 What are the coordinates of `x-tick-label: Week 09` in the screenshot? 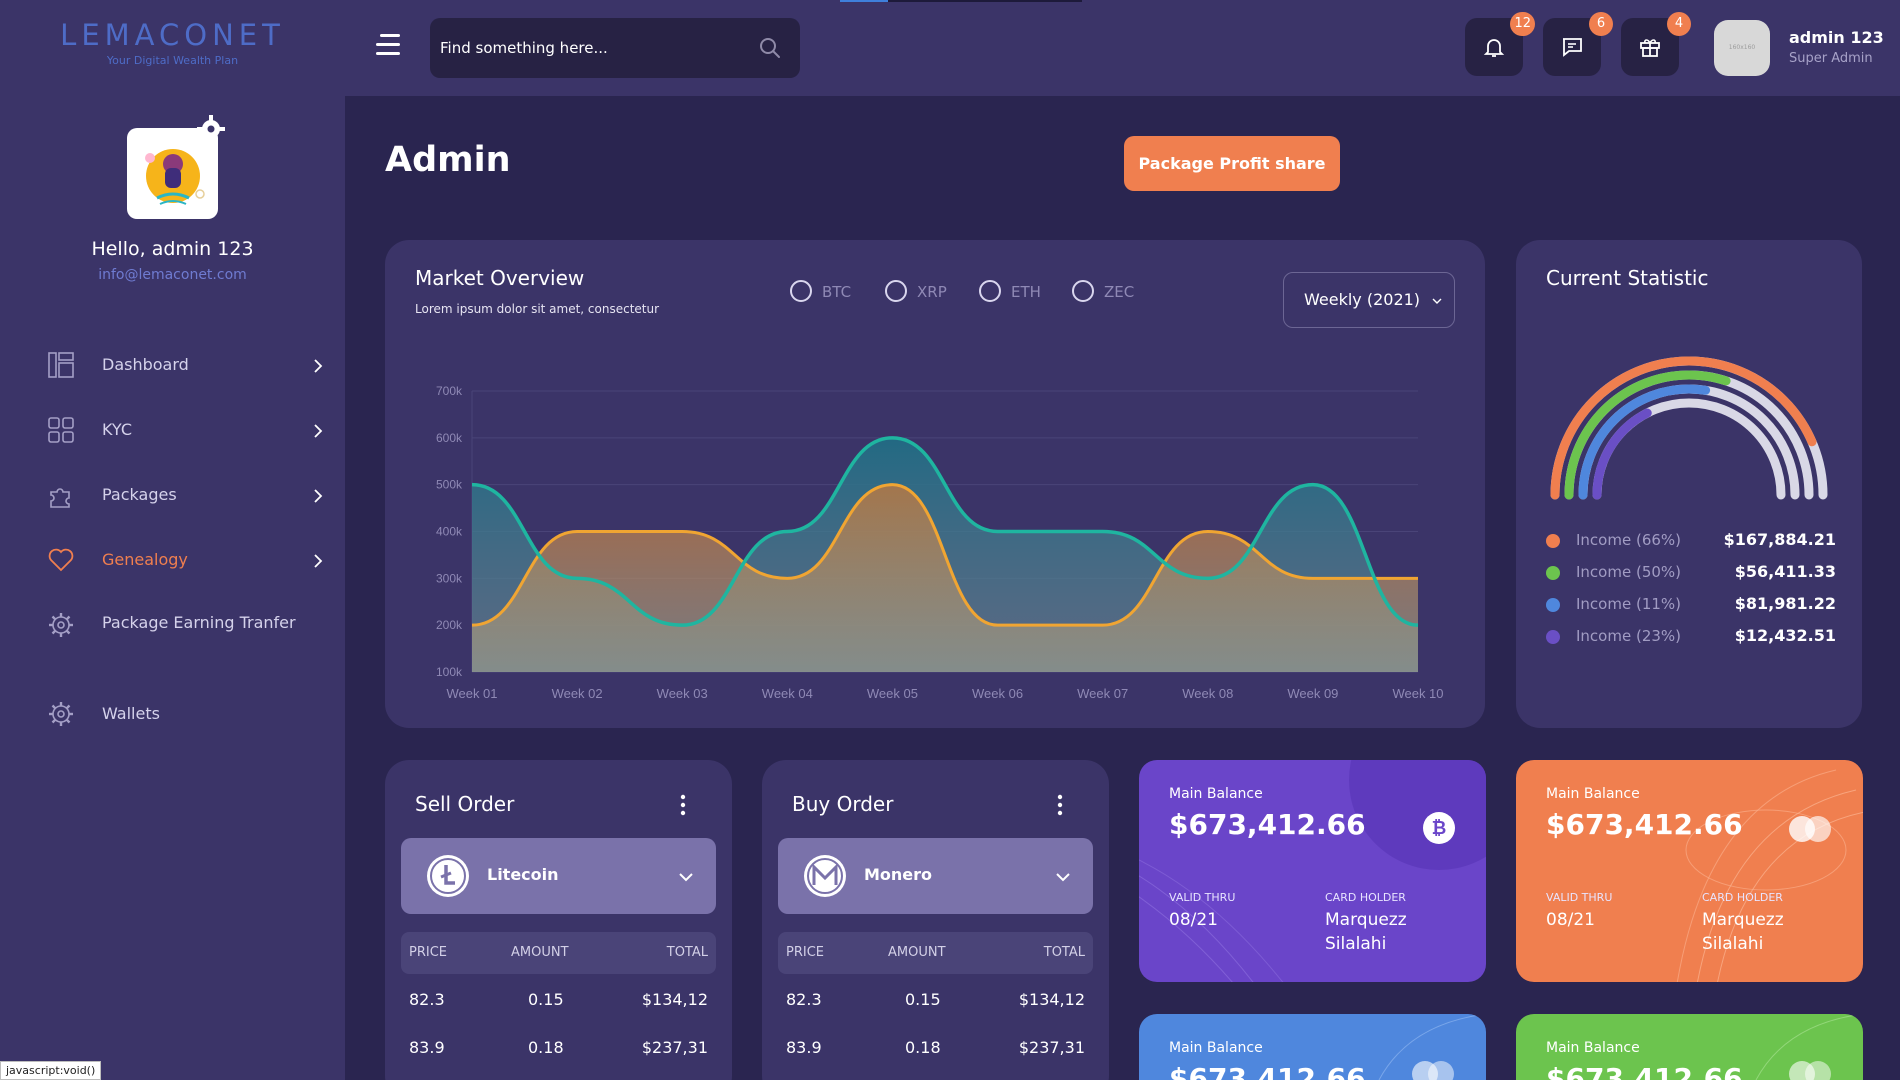 It's located at (1312, 693).